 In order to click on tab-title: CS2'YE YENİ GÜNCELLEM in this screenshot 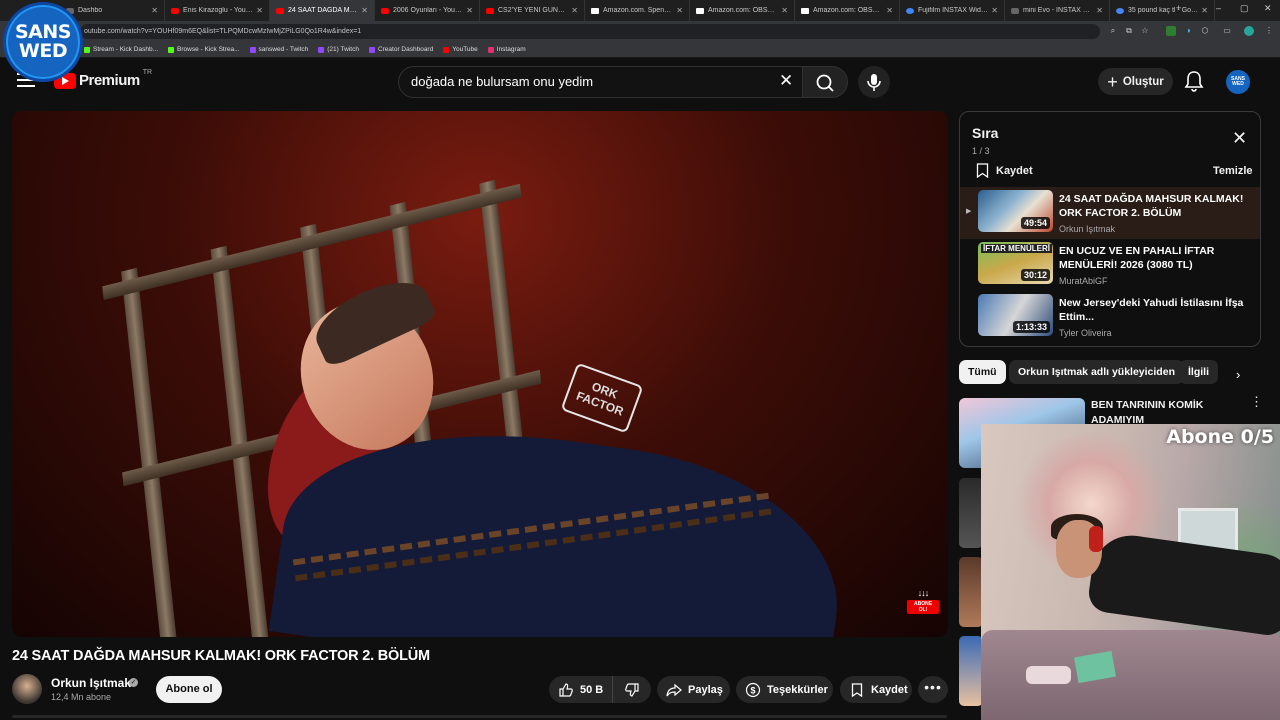, I will do `click(533, 10)`.